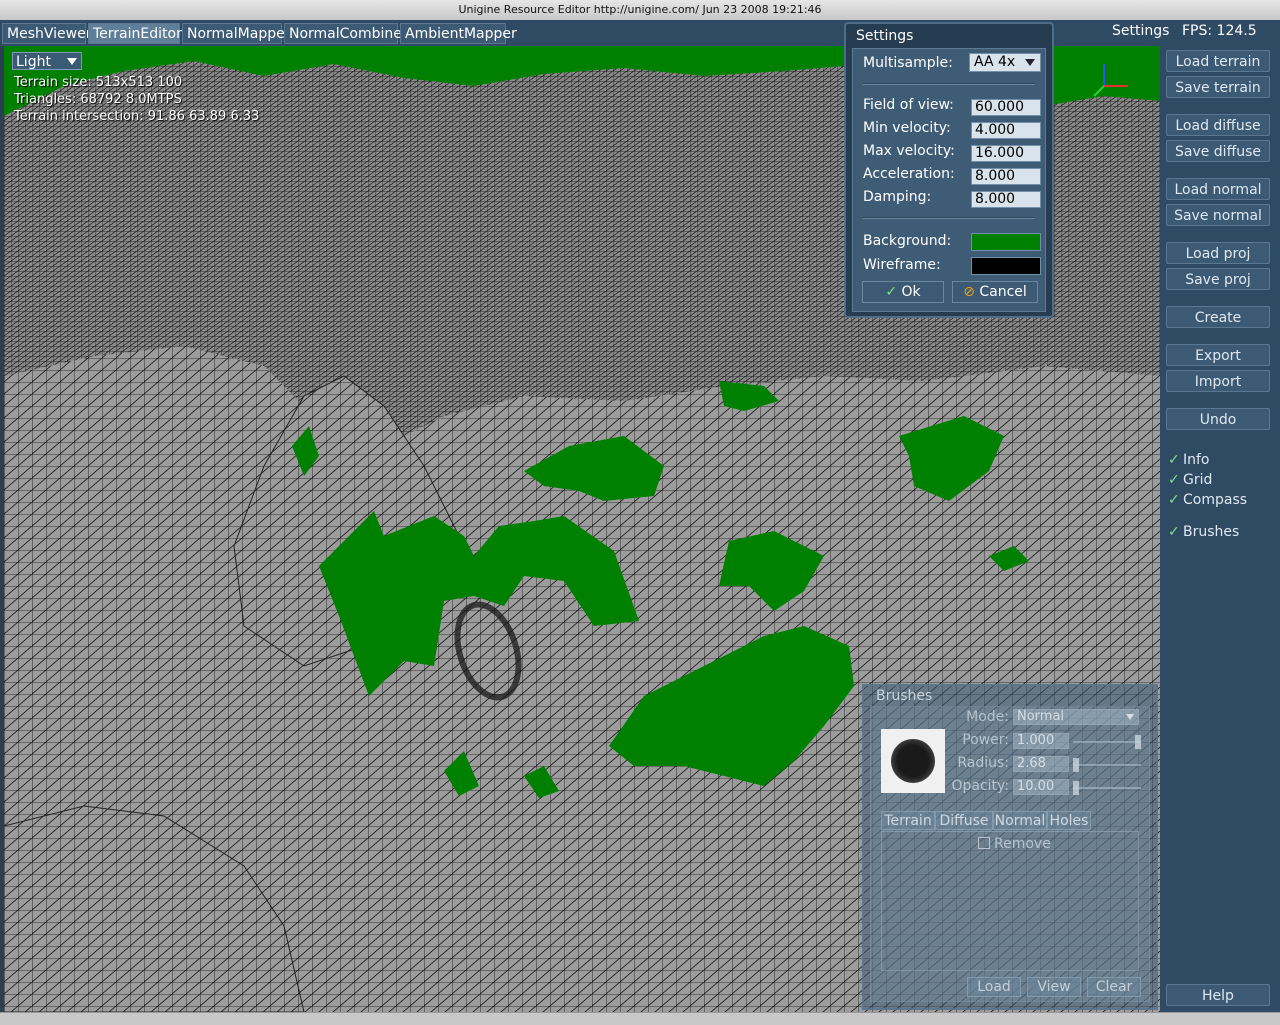  Describe the element at coordinates (1196, 460) in the screenshot. I see `info-checkbox-label: Info` at that location.